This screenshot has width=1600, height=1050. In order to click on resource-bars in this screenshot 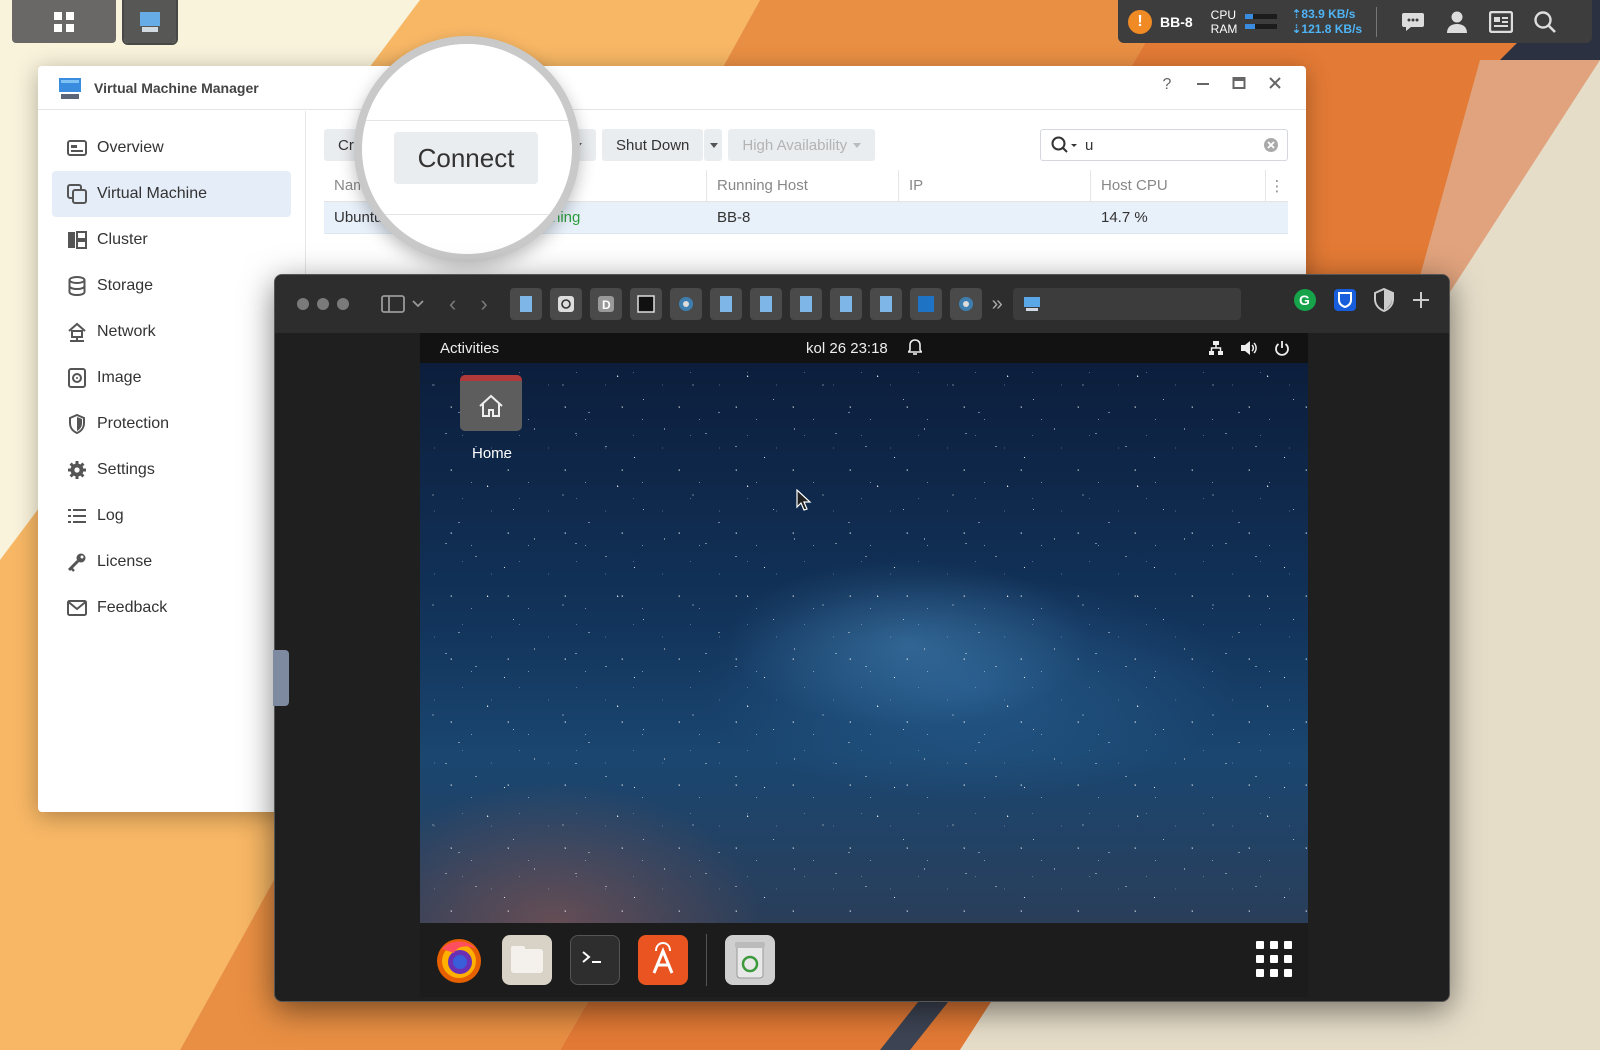, I will do `click(1261, 21)`.